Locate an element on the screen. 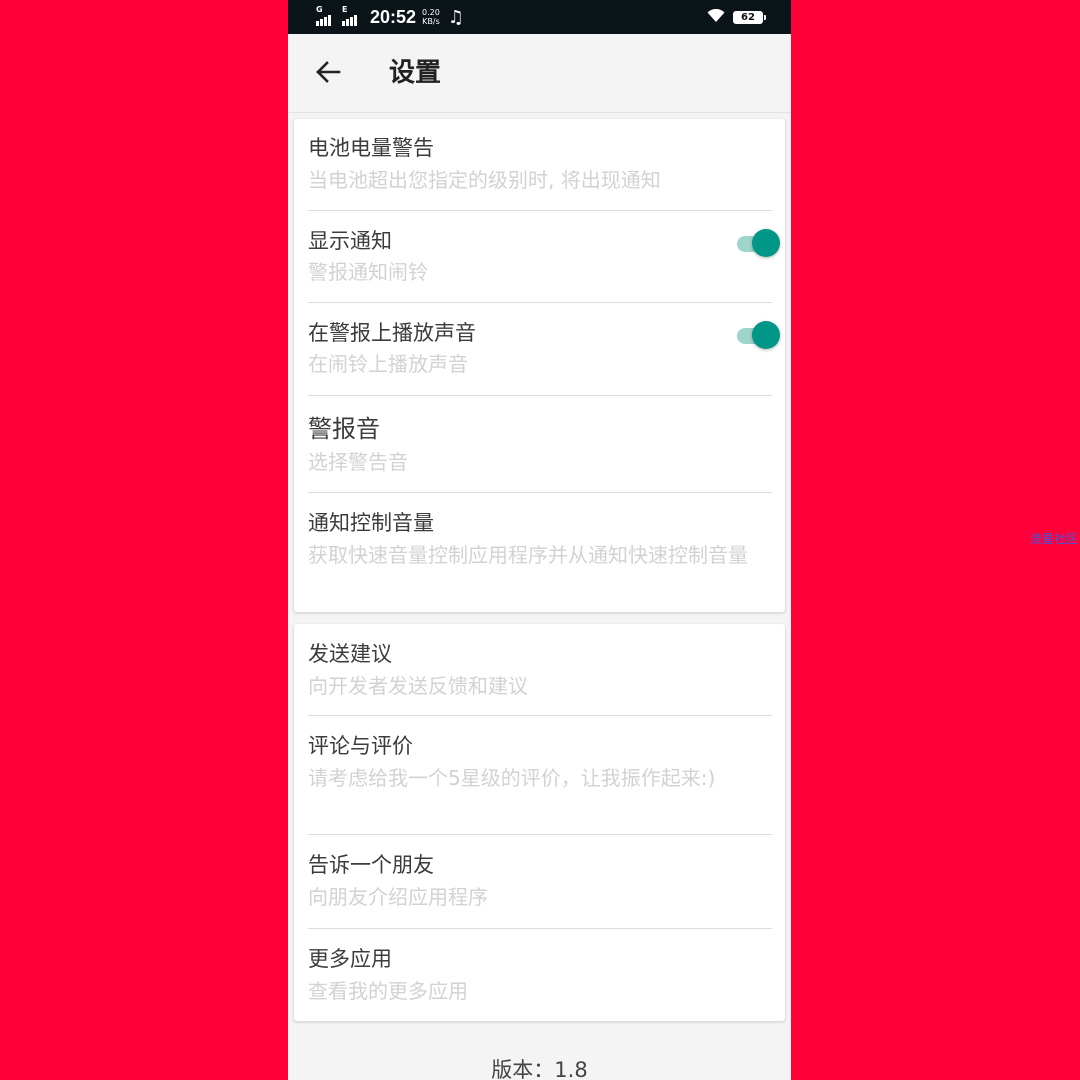 This screenshot has width=1080, height=1080. setting-subtitle: 选择警告音 is located at coordinates (358, 462).